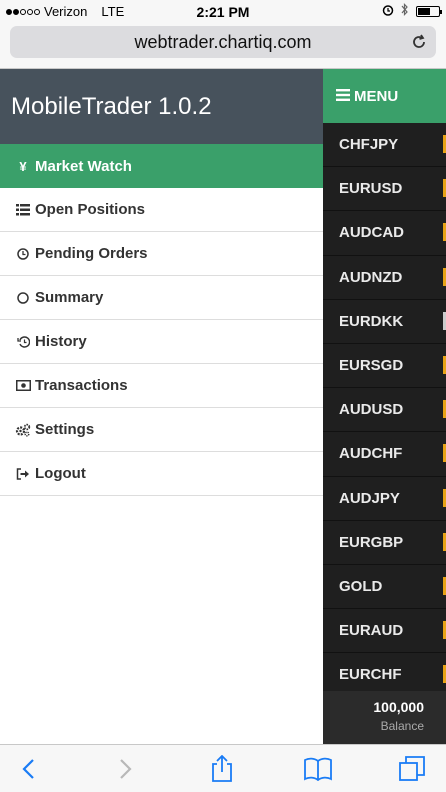 The width and height of the screenshot is (446, 792). I want to click on market-symbol: EURCHF, so click(370, 675).